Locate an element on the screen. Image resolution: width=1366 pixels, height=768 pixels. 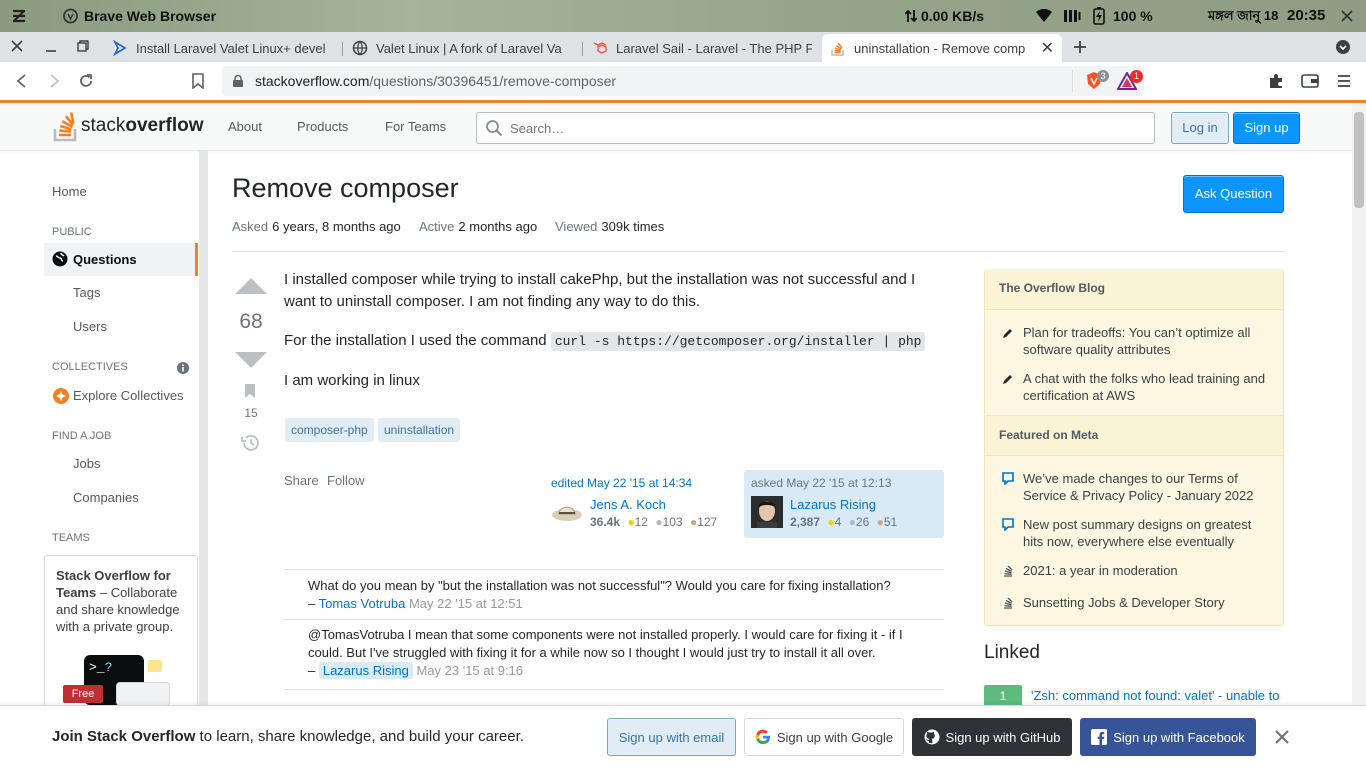
owner-name: Lazarus Rising is located at coordinates (833, 504).